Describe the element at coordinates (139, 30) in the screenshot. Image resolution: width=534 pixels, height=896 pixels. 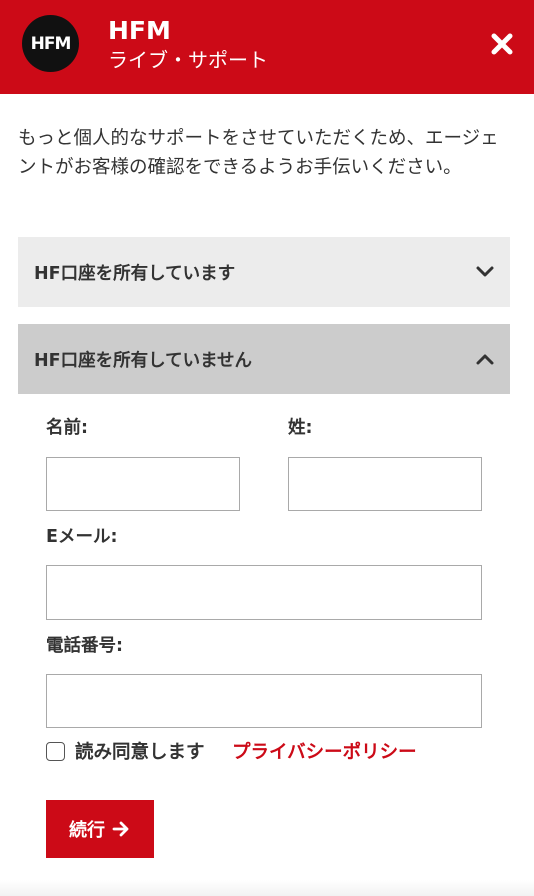
I see `brand-title: HFM` at that location.